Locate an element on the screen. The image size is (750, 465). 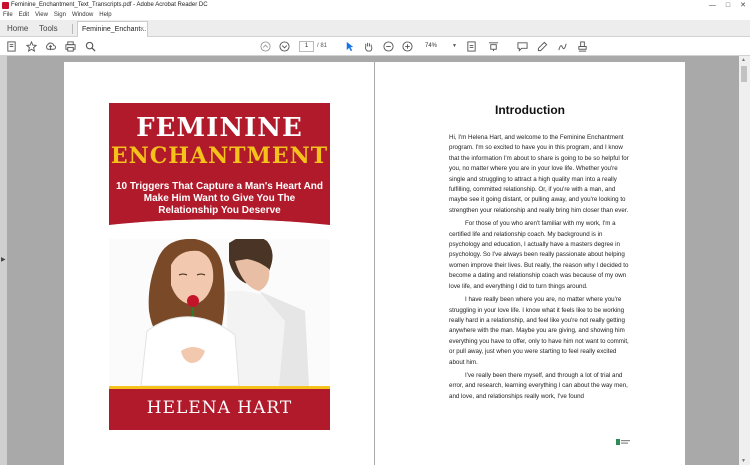
expand-arrow-icon: ▶ is located at coordinates (3, 260).